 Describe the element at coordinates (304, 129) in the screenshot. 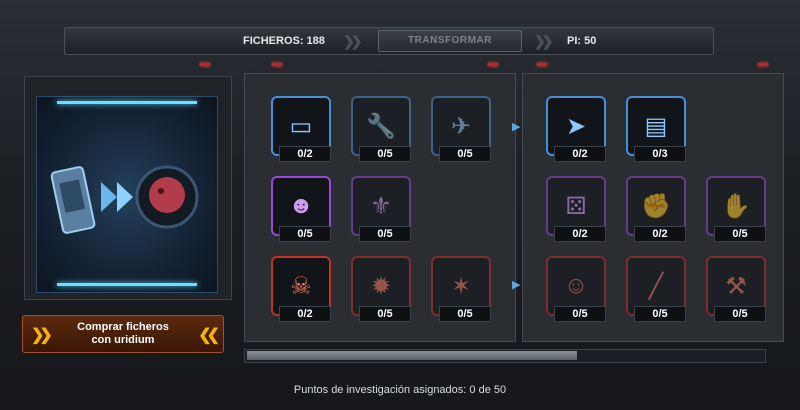

I see `skill-slot: ▭ 0/2` at that location.